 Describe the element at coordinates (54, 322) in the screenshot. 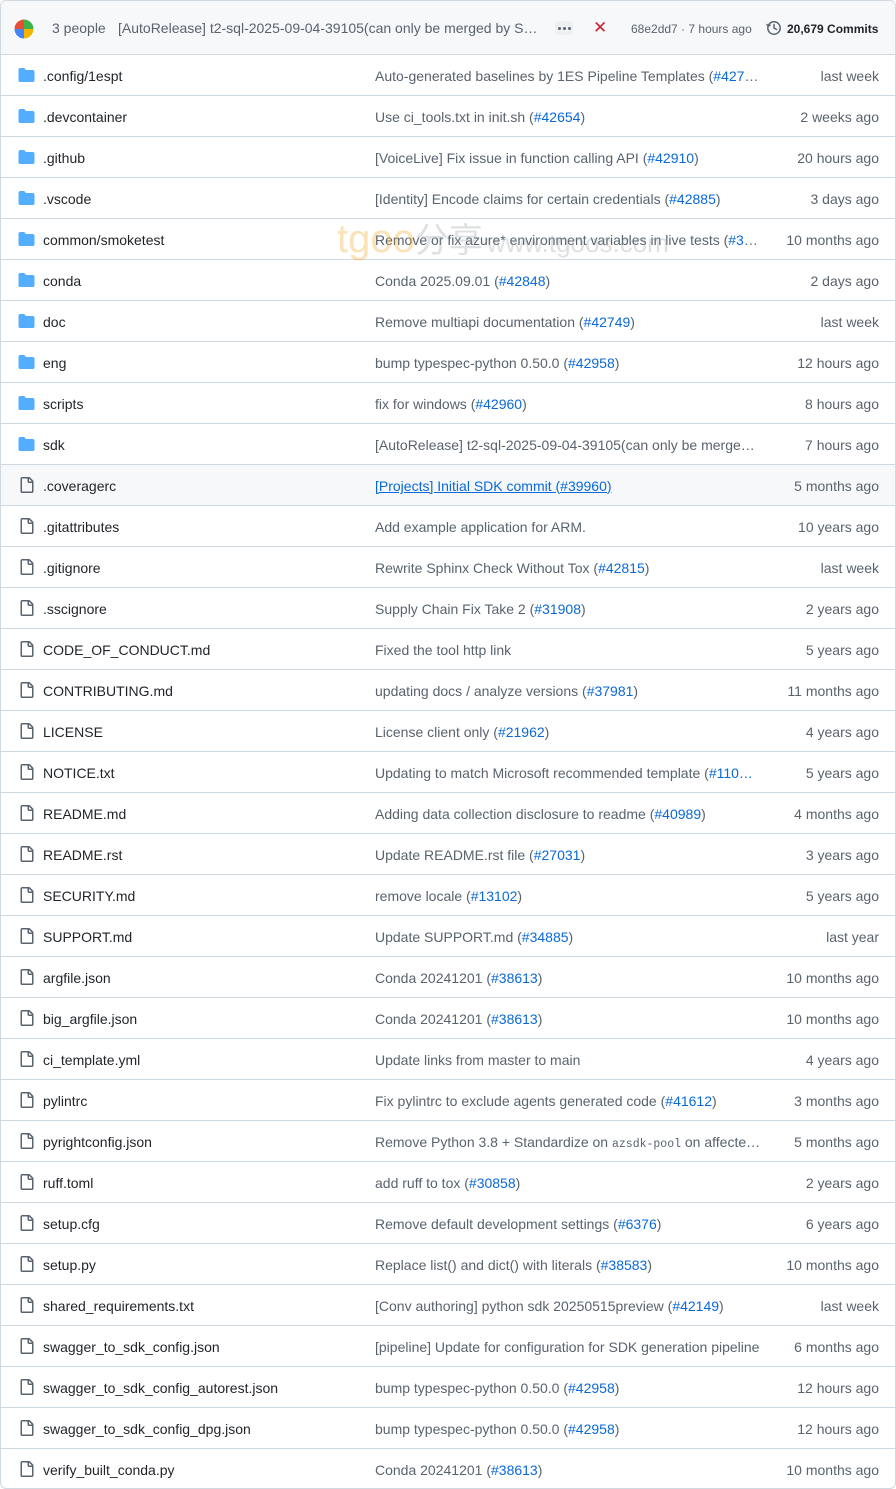

I see `file-name-link: doc` at that location.